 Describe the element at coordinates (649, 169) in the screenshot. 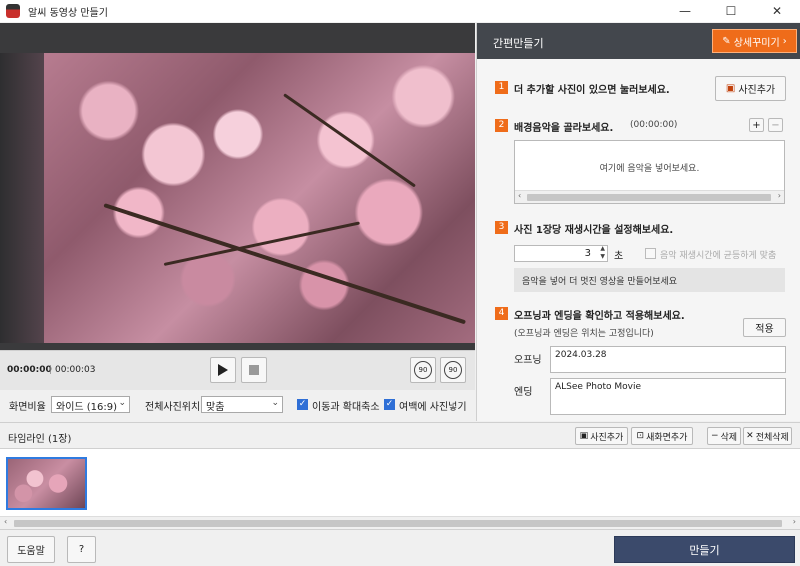

I see `music-placeholder: 여기에 음악을 넣어보세요.` at that location.